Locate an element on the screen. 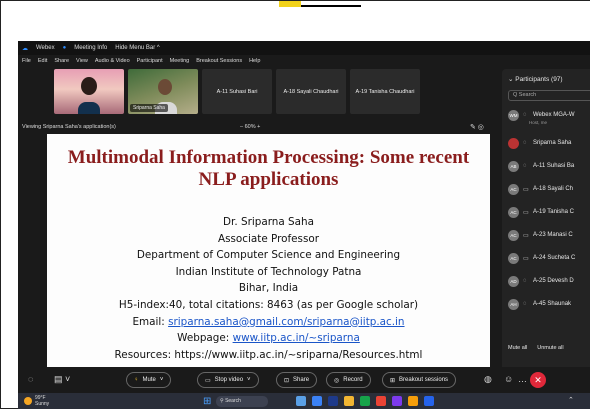  avatar is located at coordinates (513, 143).